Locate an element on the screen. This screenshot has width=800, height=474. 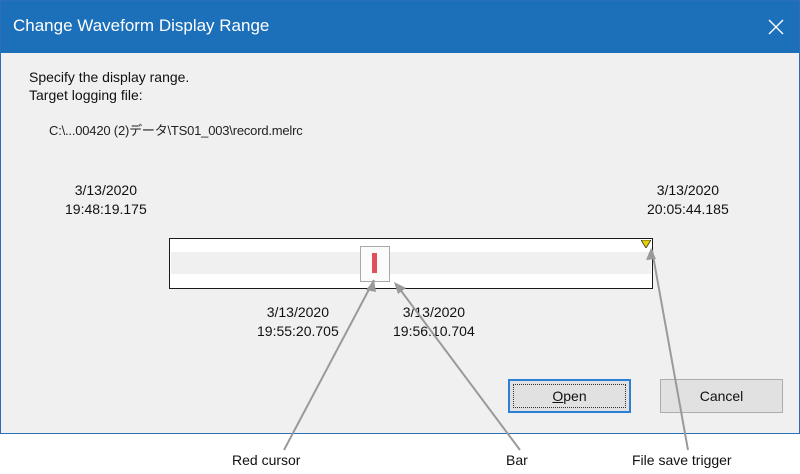
range-end-timestamp: 3/13/2020 20:05:44.185 is located at coordinates (688, 200).